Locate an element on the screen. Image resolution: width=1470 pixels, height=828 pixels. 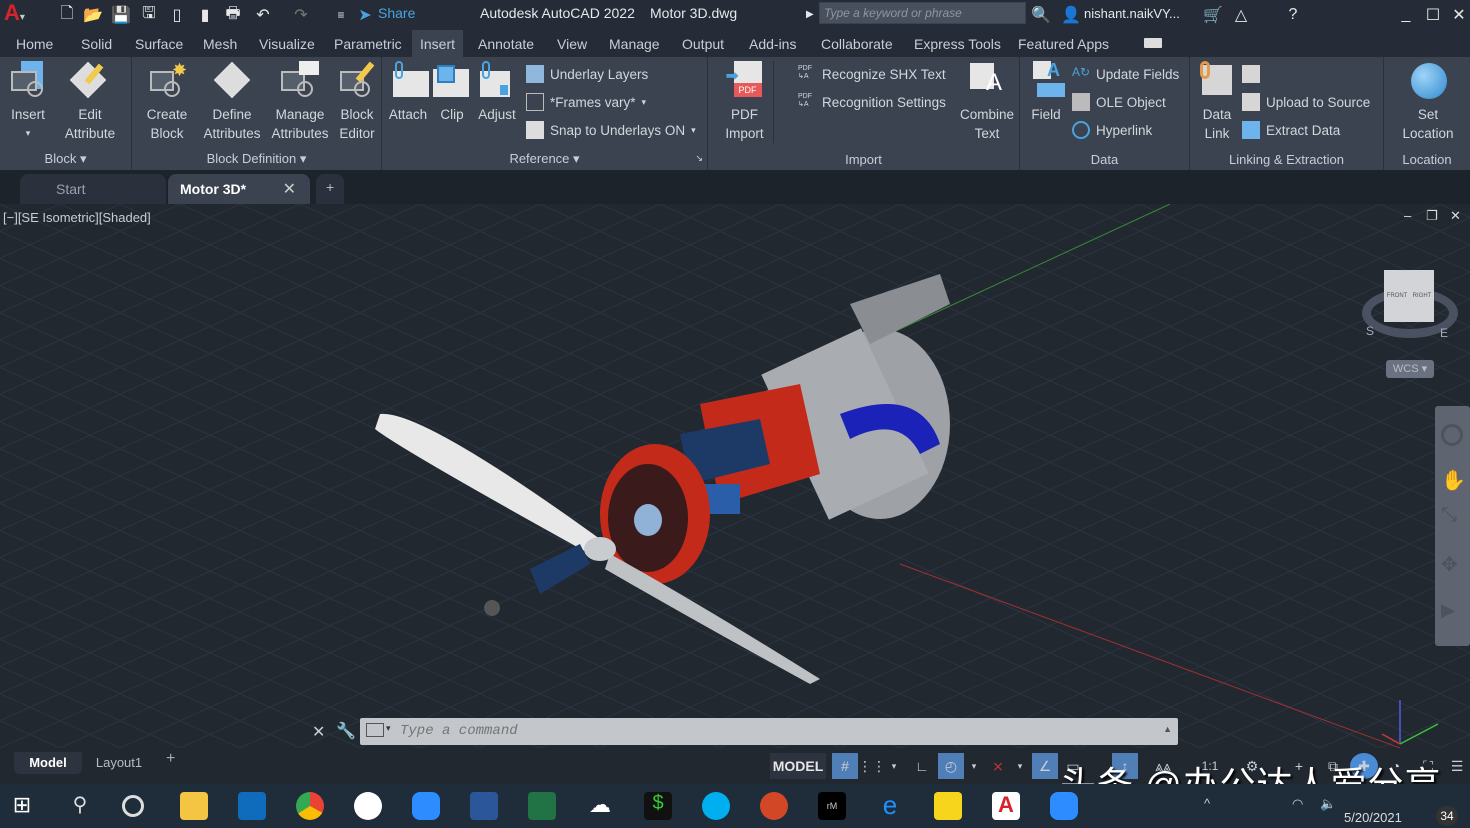
autocad-logo-icon: A▾ is located at coordinates (14, 13).